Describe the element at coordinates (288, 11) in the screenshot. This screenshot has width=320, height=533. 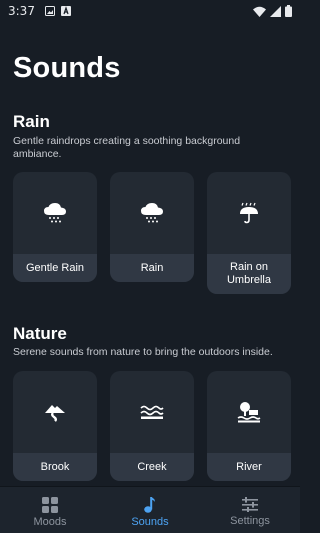
I see `battery-icon` at that location.